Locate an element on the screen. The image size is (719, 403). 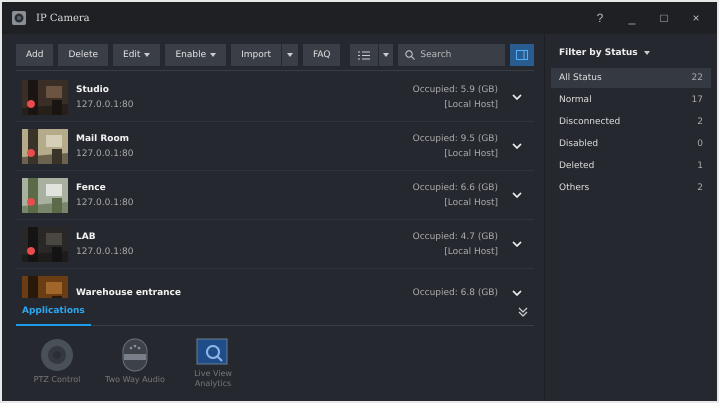
view-toggle-button is located at coordinates (364, 55).